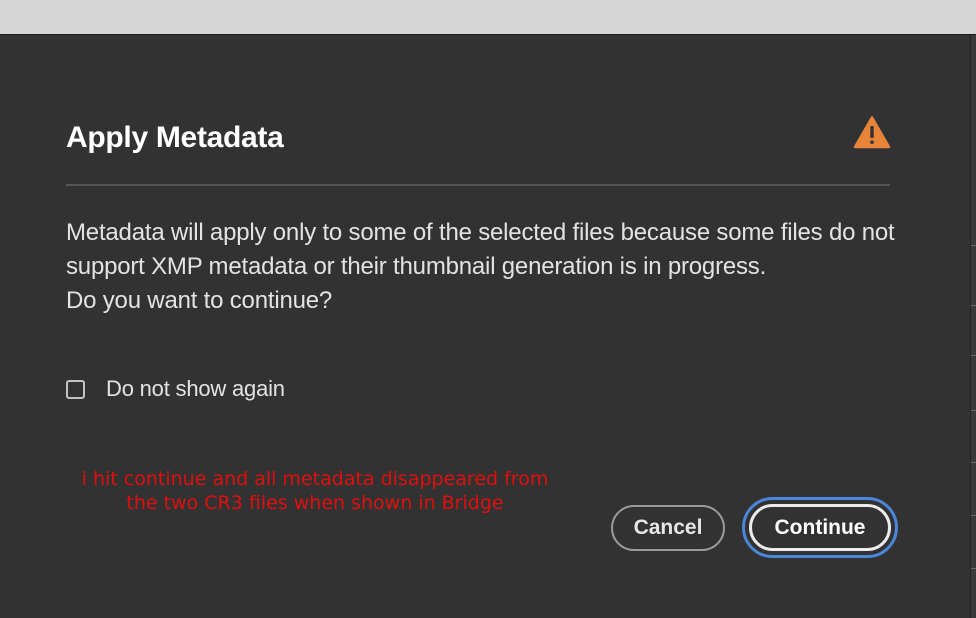 The image size is (976, 618). Describe the element at coordinates (199, 300) in the screenshot. I see `message-question: Do you want to continue?` at that location.